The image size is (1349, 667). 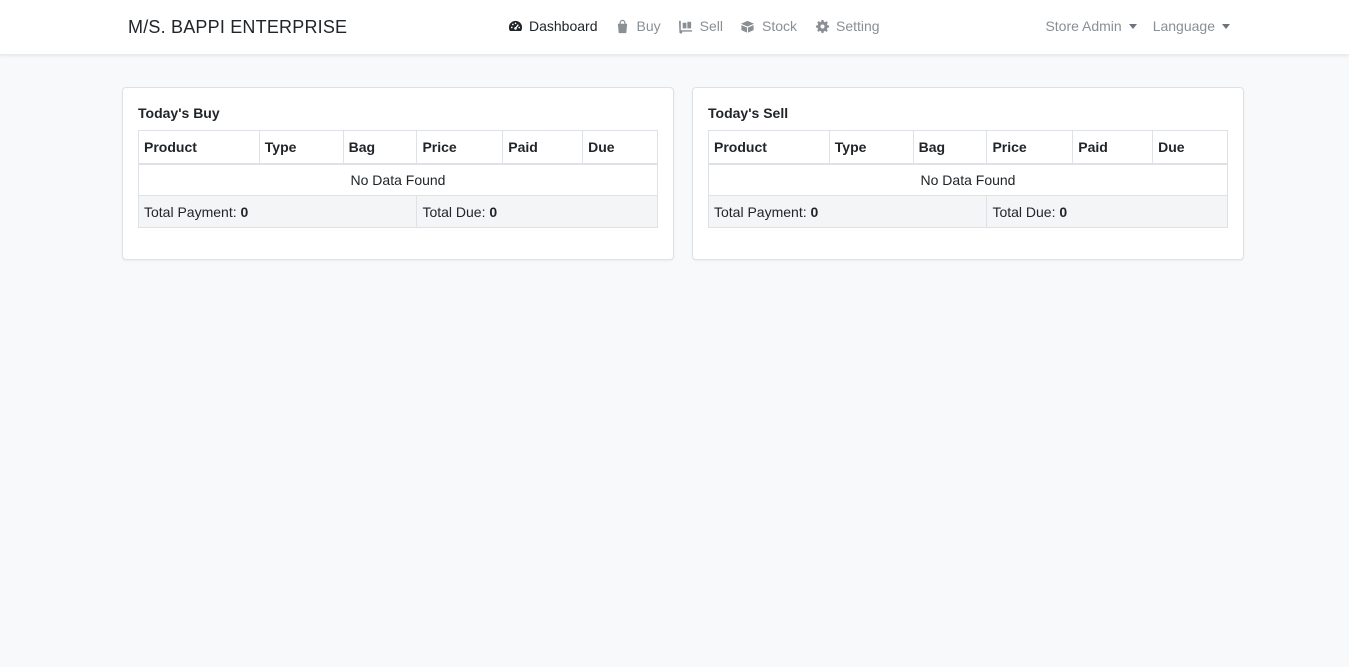 I want to click on dashboard-icon, so click(x=515, y=26).